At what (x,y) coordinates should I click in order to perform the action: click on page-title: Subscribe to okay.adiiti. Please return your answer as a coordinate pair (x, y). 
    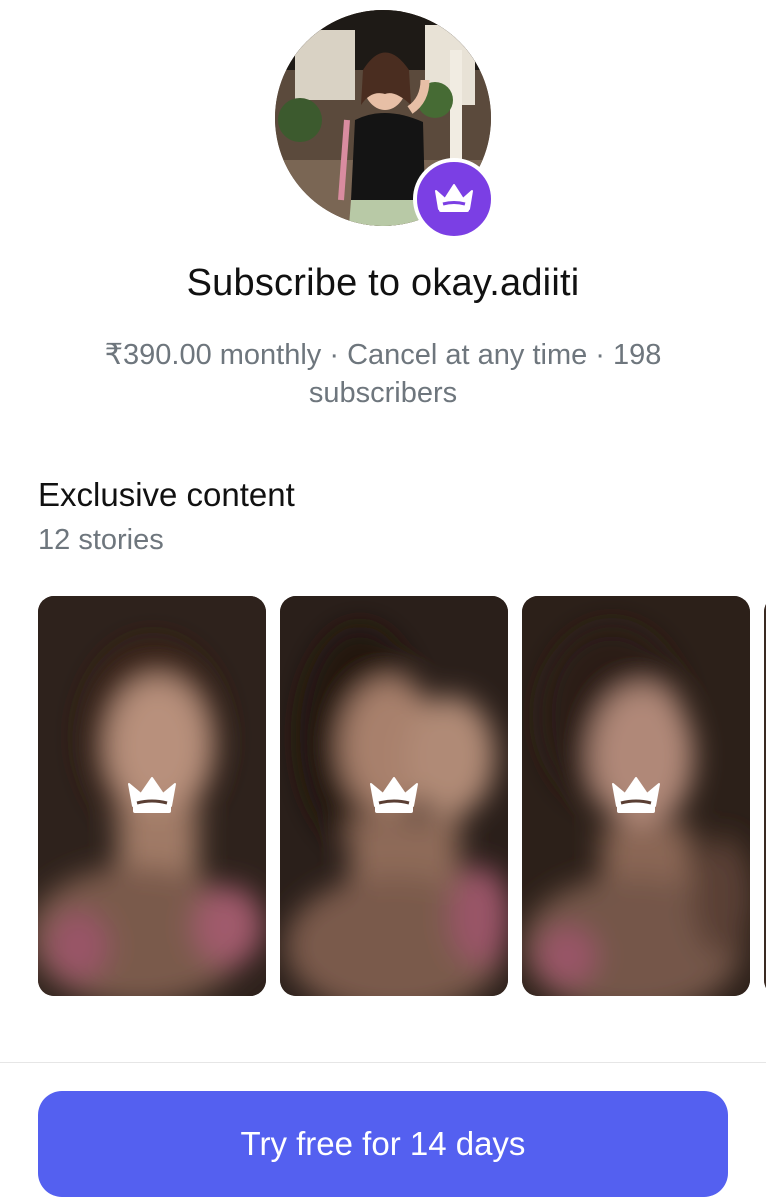
    Looking at the image, I should click on (383, 283).